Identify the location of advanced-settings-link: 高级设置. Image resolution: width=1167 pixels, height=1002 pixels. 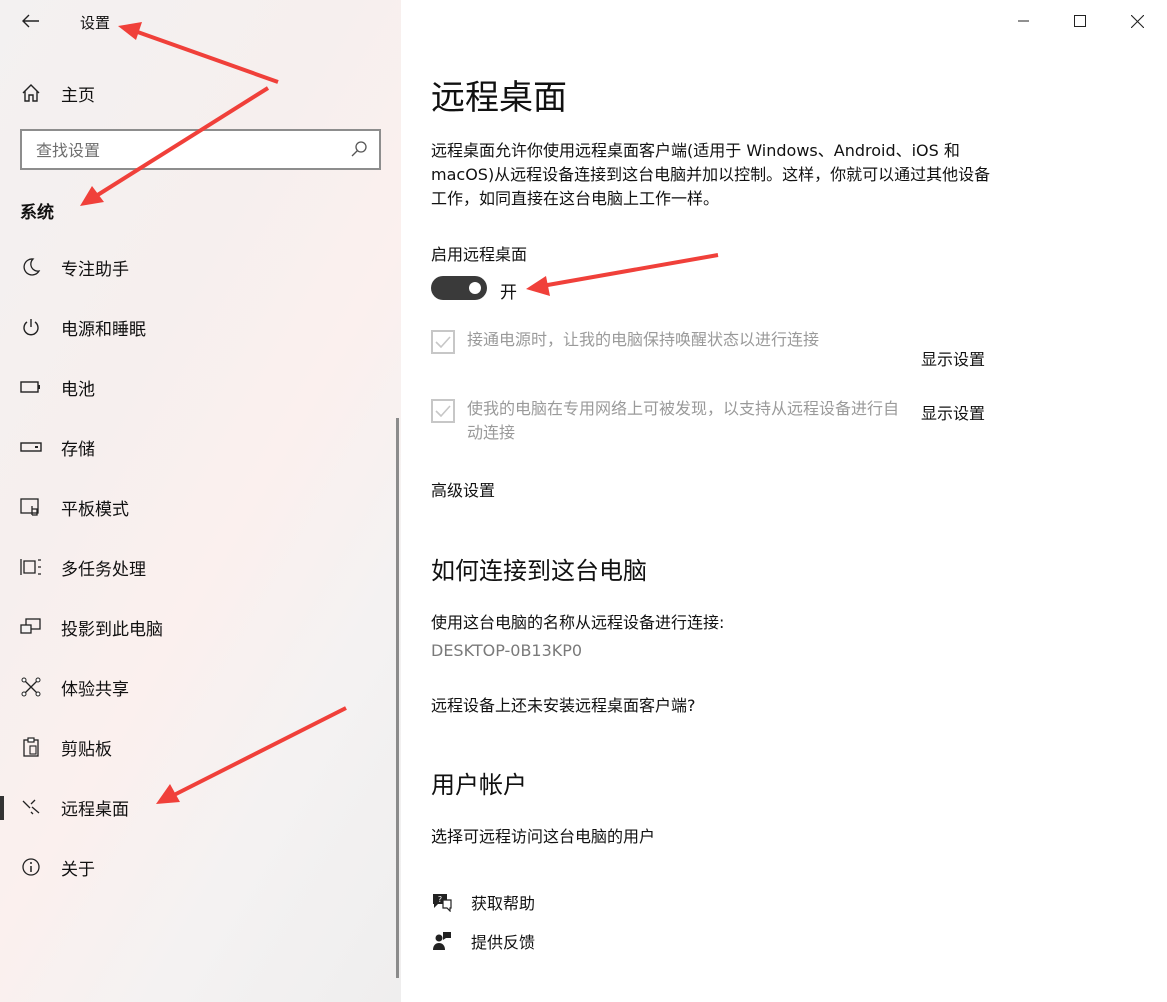
(463, 489).